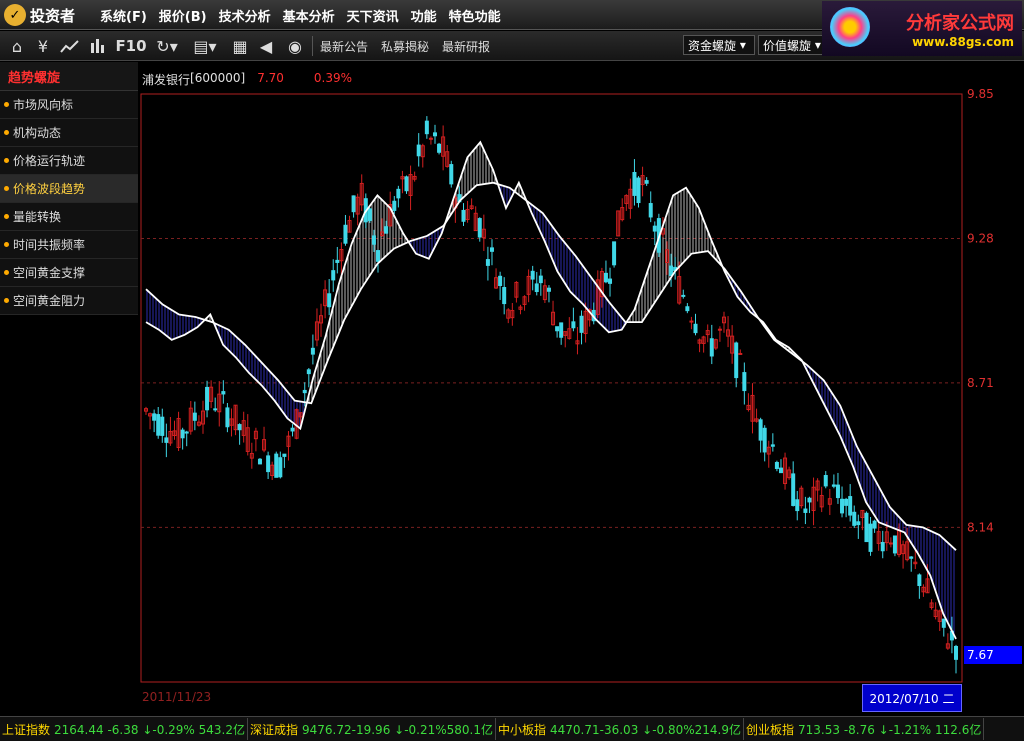 This screenshot has width=1024, height=741. Describe the element at coordinates (980, 527) in the screenshot. I see `y-tick-label: 8.14` at that location.